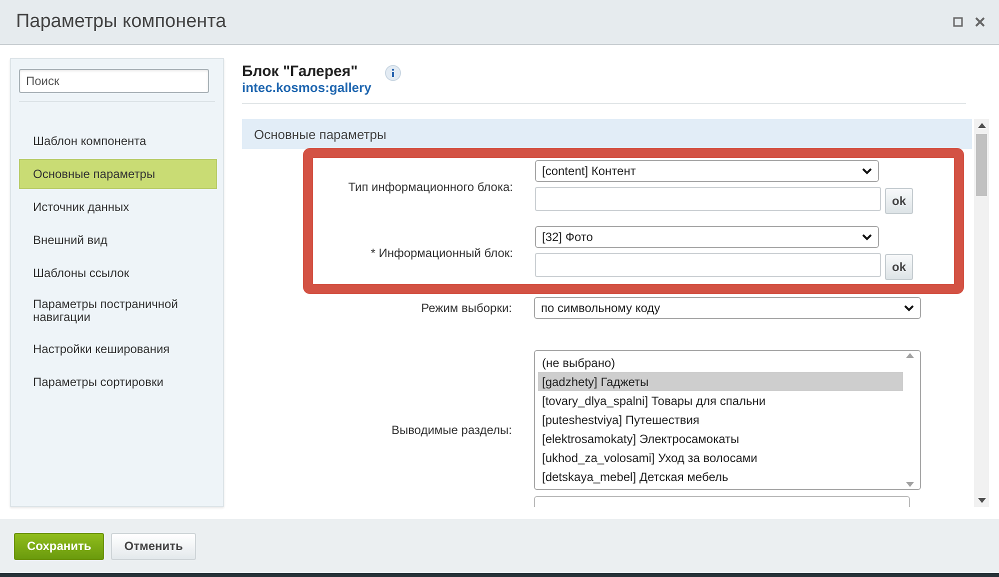  What do you see at coordinates (607, 134) in the screenshot?
I see `section-header: Основные параметры` at bounding box center [607, 134].